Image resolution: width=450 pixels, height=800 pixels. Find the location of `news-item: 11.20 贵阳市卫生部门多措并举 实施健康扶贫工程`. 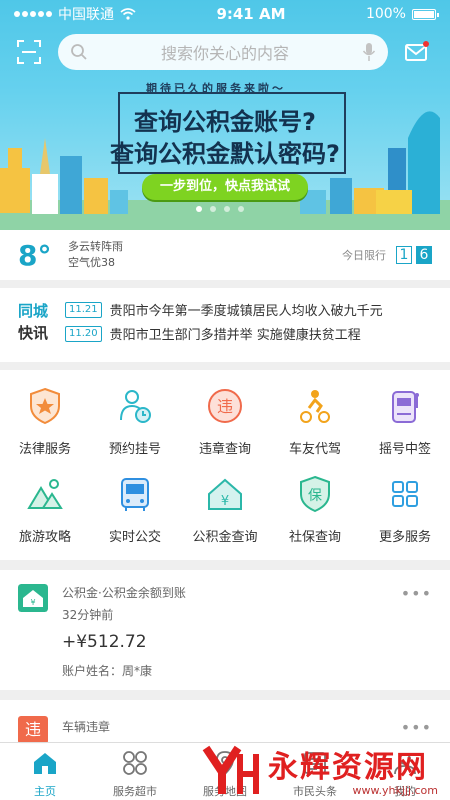

news-item: 11.20 贵阳市卫生部门多措并举 实施健康扶贫工程 is located at coordinates (213, 333).